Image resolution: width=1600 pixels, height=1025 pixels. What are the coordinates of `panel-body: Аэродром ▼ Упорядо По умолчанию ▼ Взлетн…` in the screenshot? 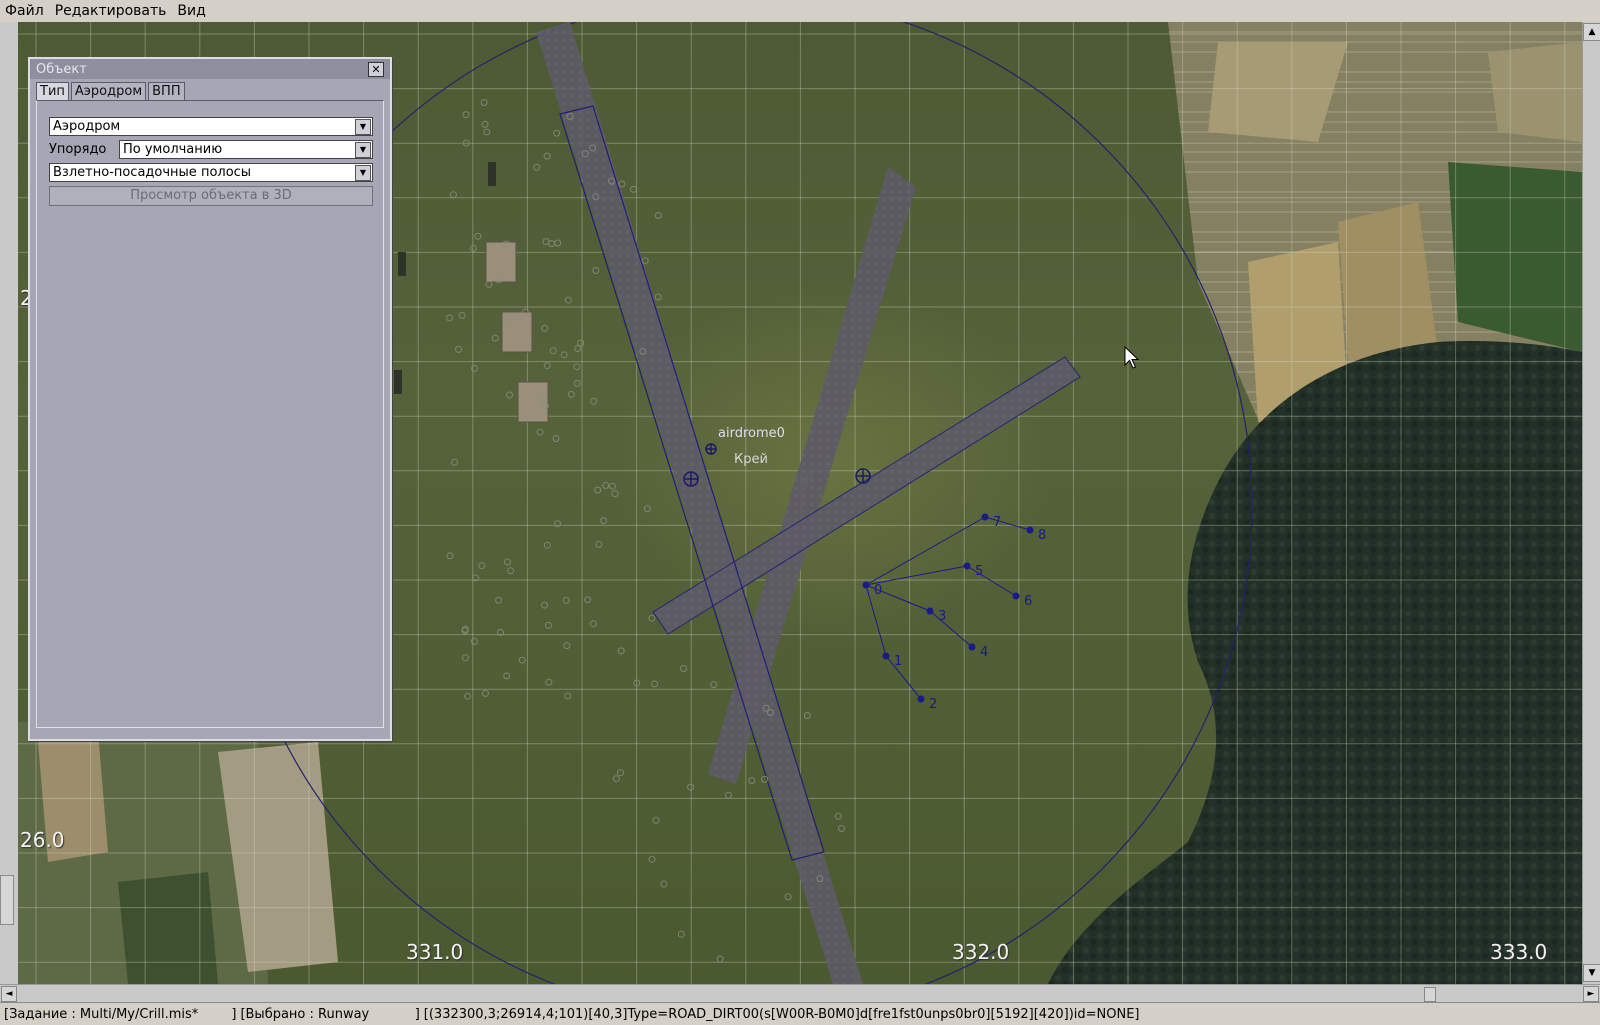 It's located at (210, 414).